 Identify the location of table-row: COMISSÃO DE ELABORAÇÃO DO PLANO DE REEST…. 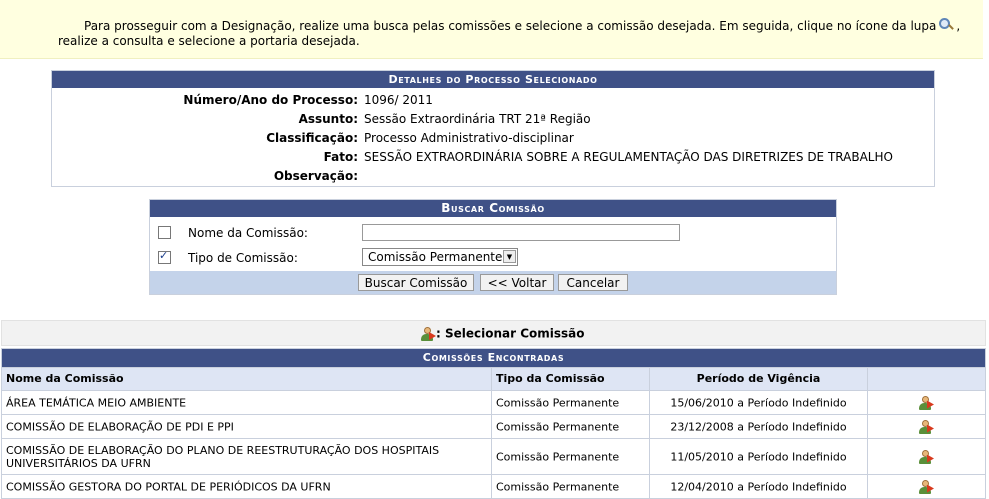
(493, 456).